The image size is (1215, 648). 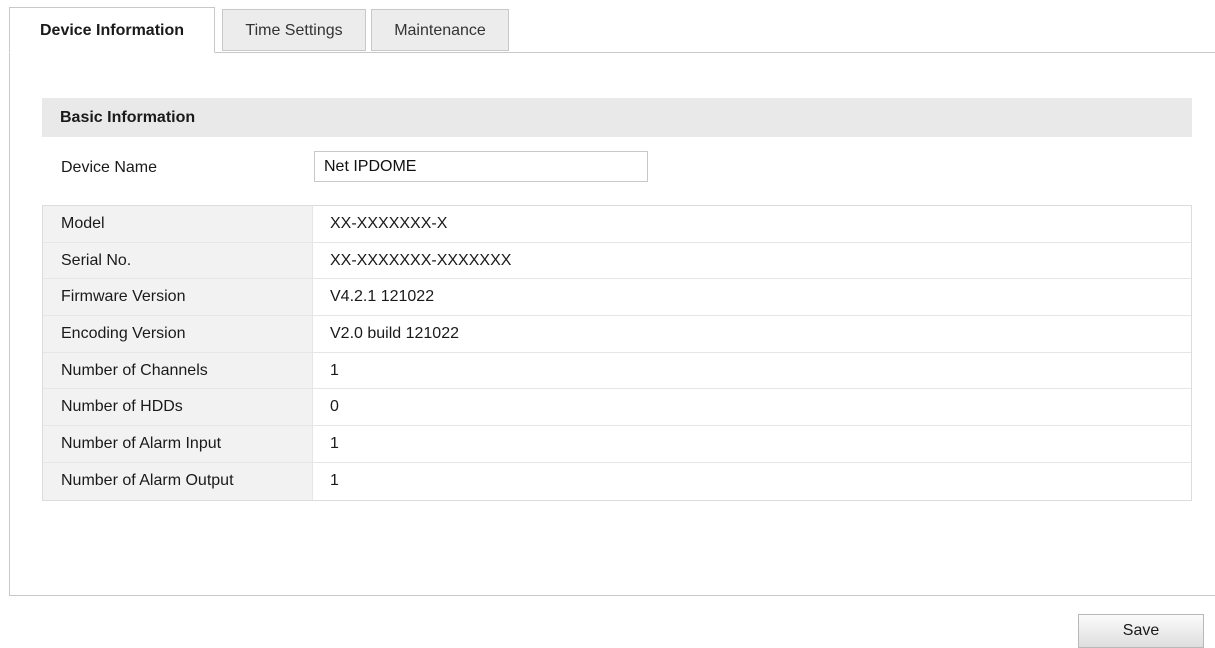 What do you see at coordinates (178, 370) in the screenshot?
I see `info-label: Number of Channels` at bounding box center [178, 370].